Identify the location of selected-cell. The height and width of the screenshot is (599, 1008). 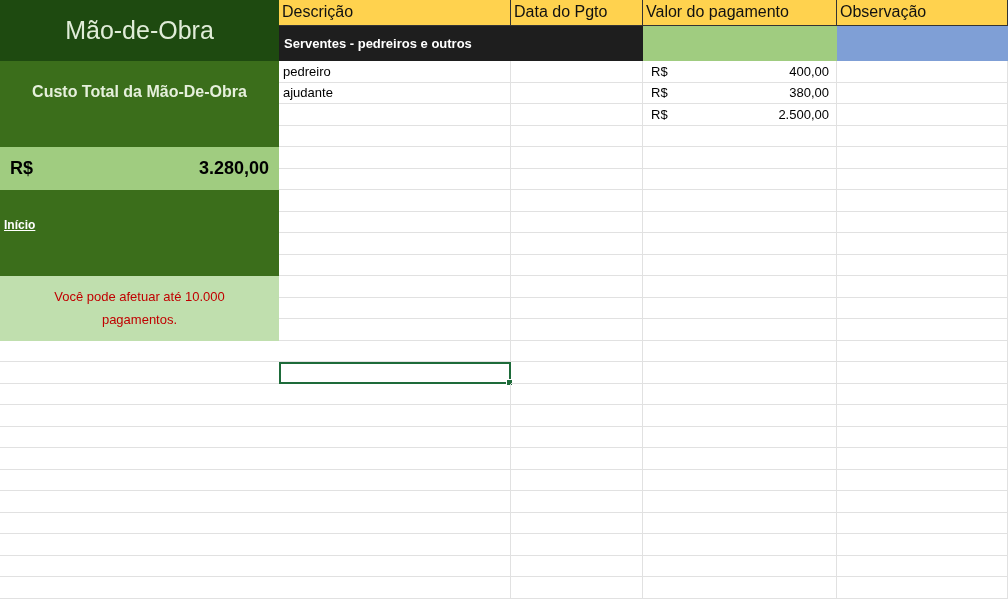
(395, 373).